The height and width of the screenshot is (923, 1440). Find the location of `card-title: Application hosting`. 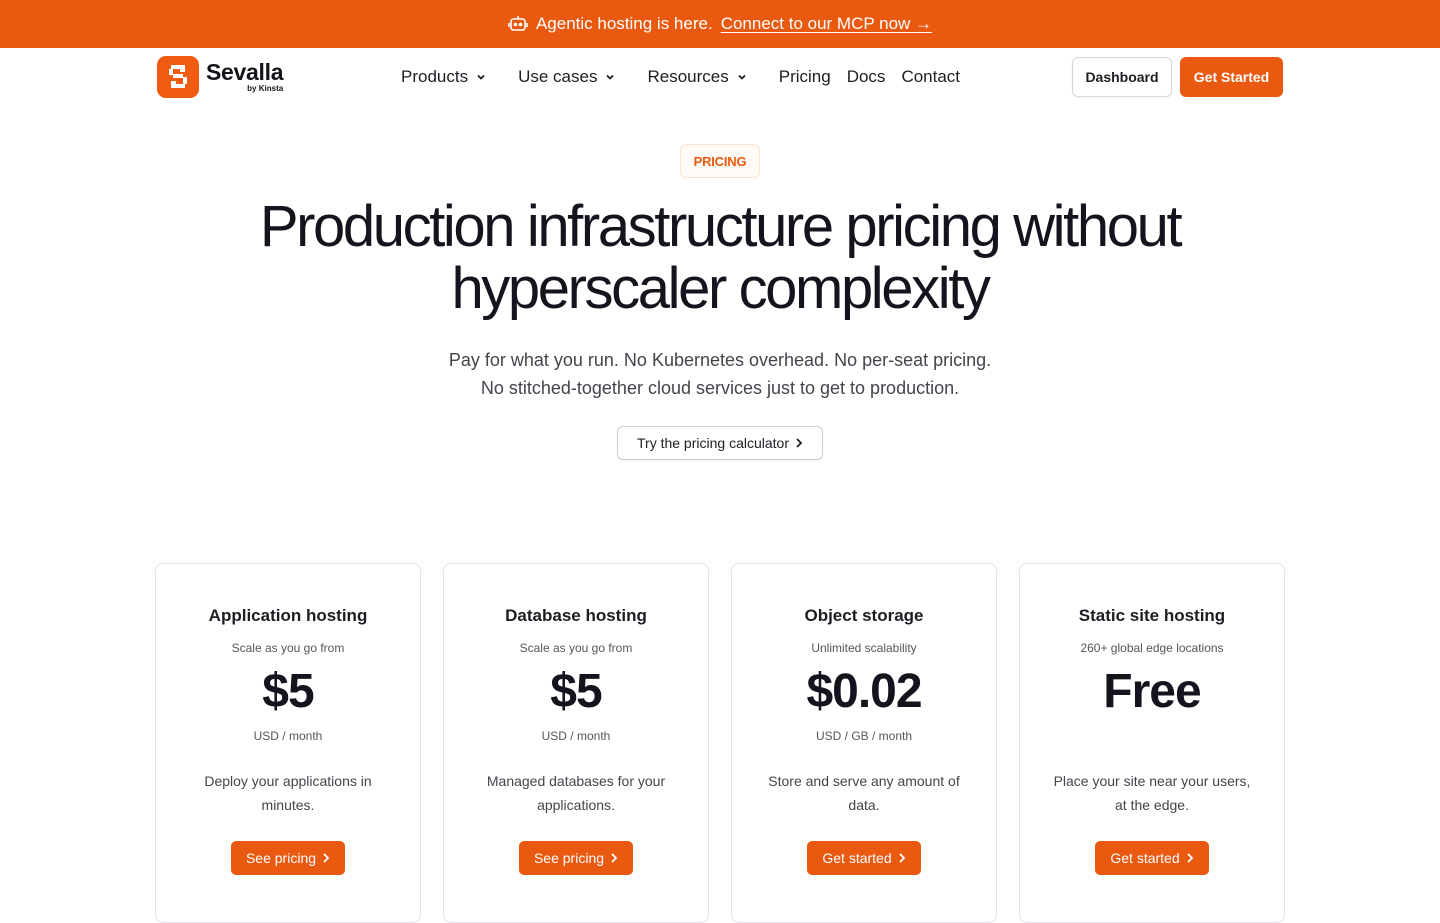

card-title: Application hosting is located at coordinates (288, 615).